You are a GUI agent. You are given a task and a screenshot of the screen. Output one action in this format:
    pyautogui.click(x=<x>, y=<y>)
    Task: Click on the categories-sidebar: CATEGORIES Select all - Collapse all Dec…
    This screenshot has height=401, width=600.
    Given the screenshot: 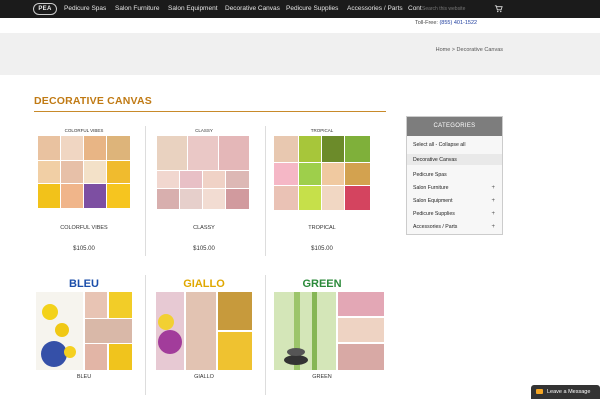 What is the action you would take?
    pyautogui.click(x=454, y=175)
    